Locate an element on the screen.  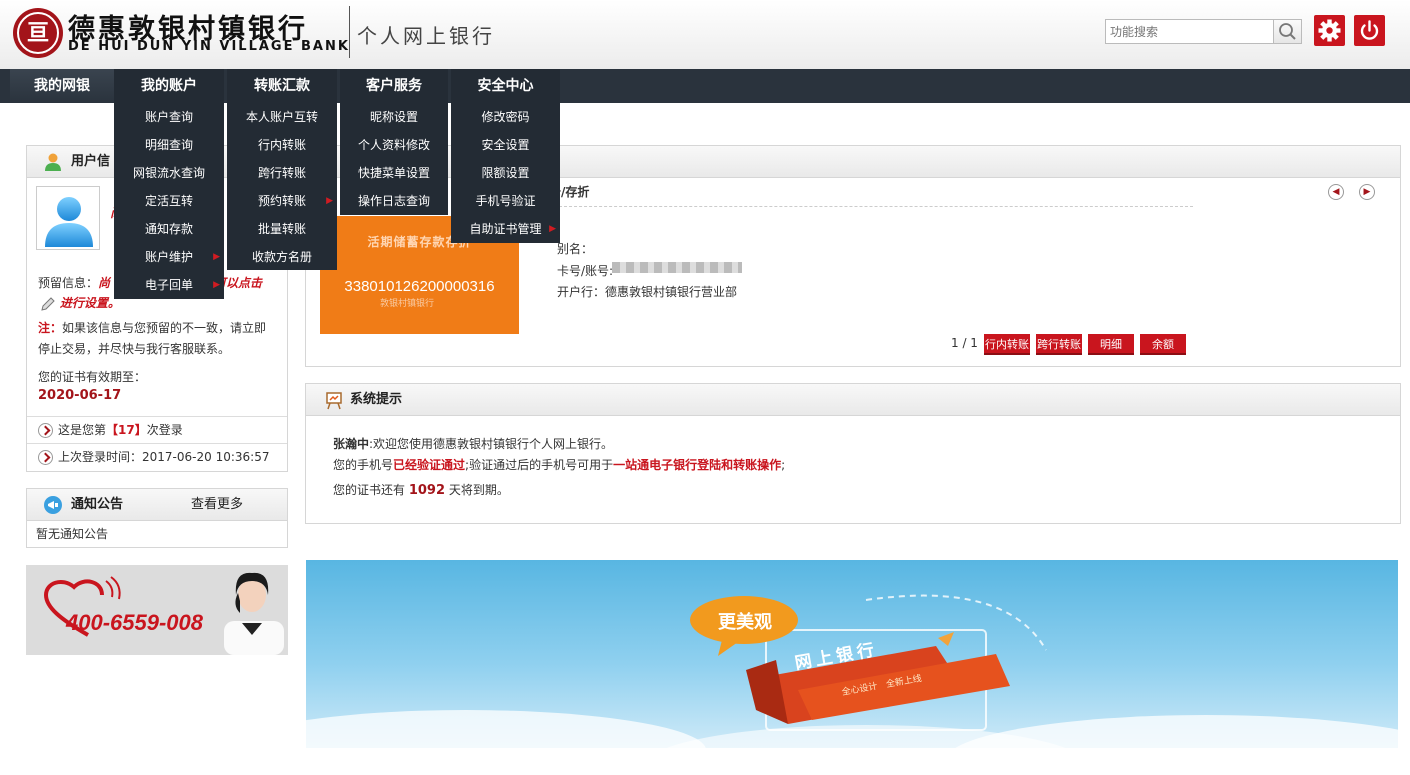
hotline-number: 400-6559-008 is located at coordinates (135, 622).